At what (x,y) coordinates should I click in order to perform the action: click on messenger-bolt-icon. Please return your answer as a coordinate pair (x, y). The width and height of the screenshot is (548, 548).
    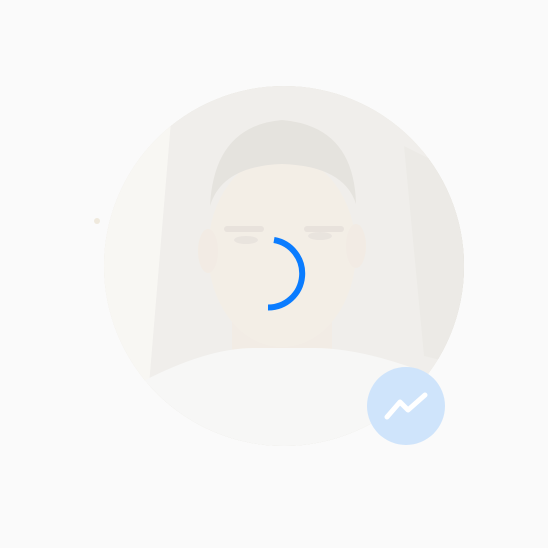
    Looking at the image, I should click on (406, 406).